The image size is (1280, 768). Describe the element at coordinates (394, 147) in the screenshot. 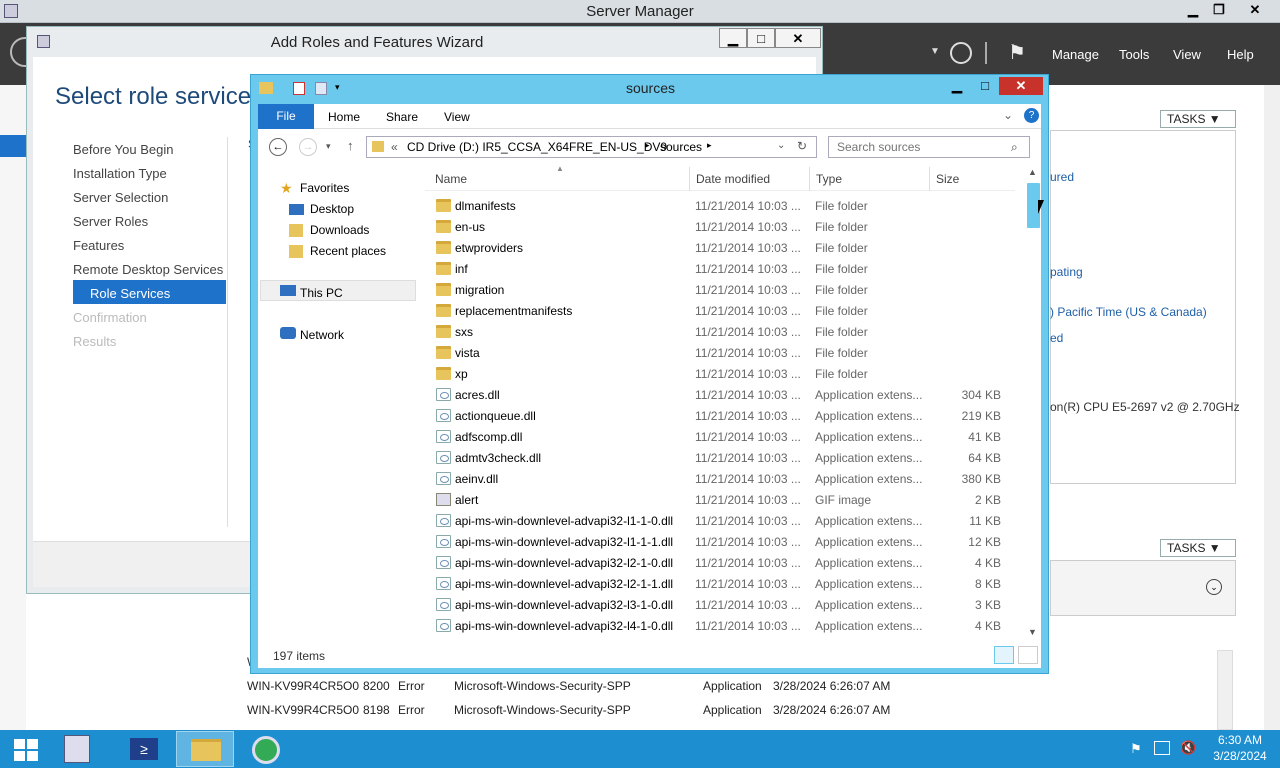

I see `address-overflow: «` at that location.